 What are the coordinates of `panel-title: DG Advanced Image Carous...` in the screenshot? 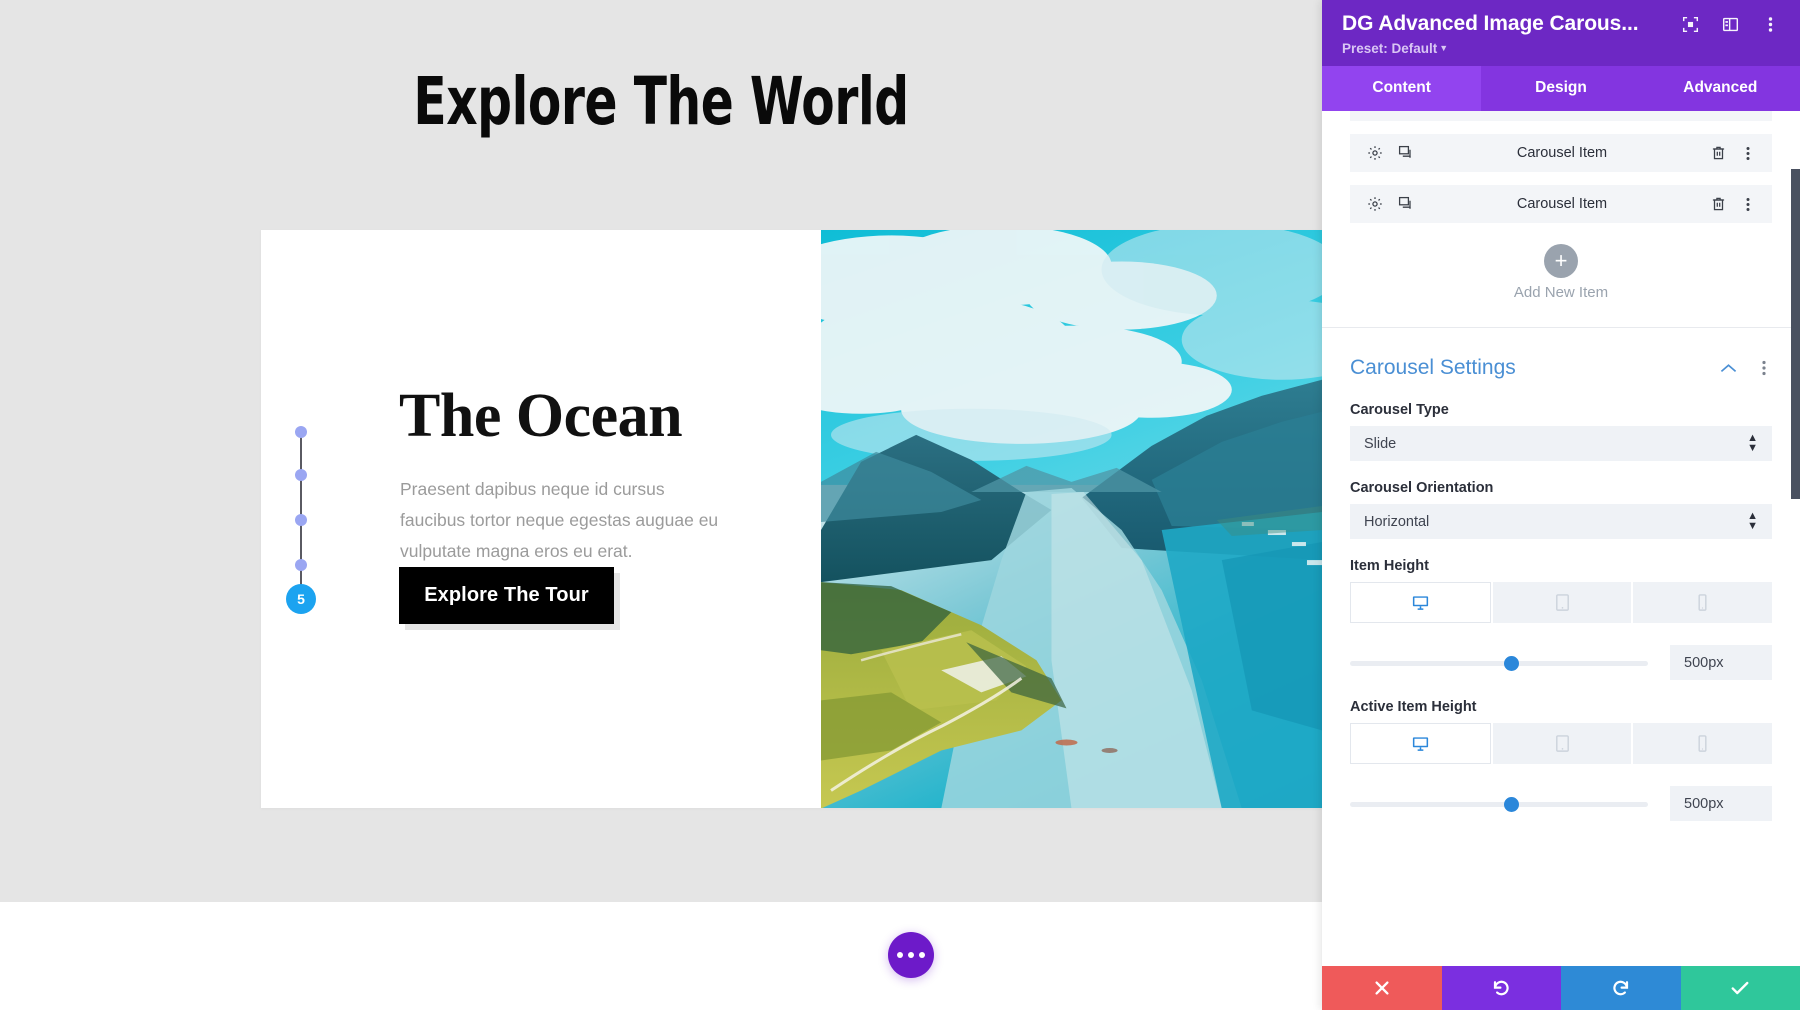 It's located at (1490, 23).